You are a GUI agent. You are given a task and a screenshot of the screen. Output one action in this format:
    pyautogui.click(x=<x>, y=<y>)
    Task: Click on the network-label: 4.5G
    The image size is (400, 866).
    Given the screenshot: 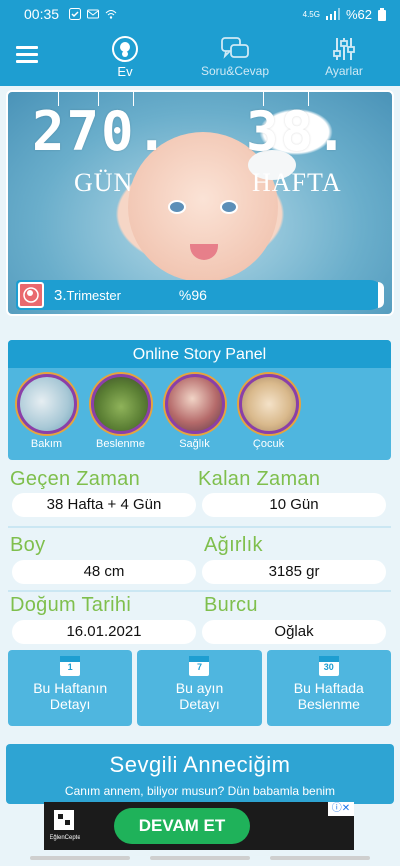 What is the action you would take?
    pyautogui.click(x=311, y=14)
    